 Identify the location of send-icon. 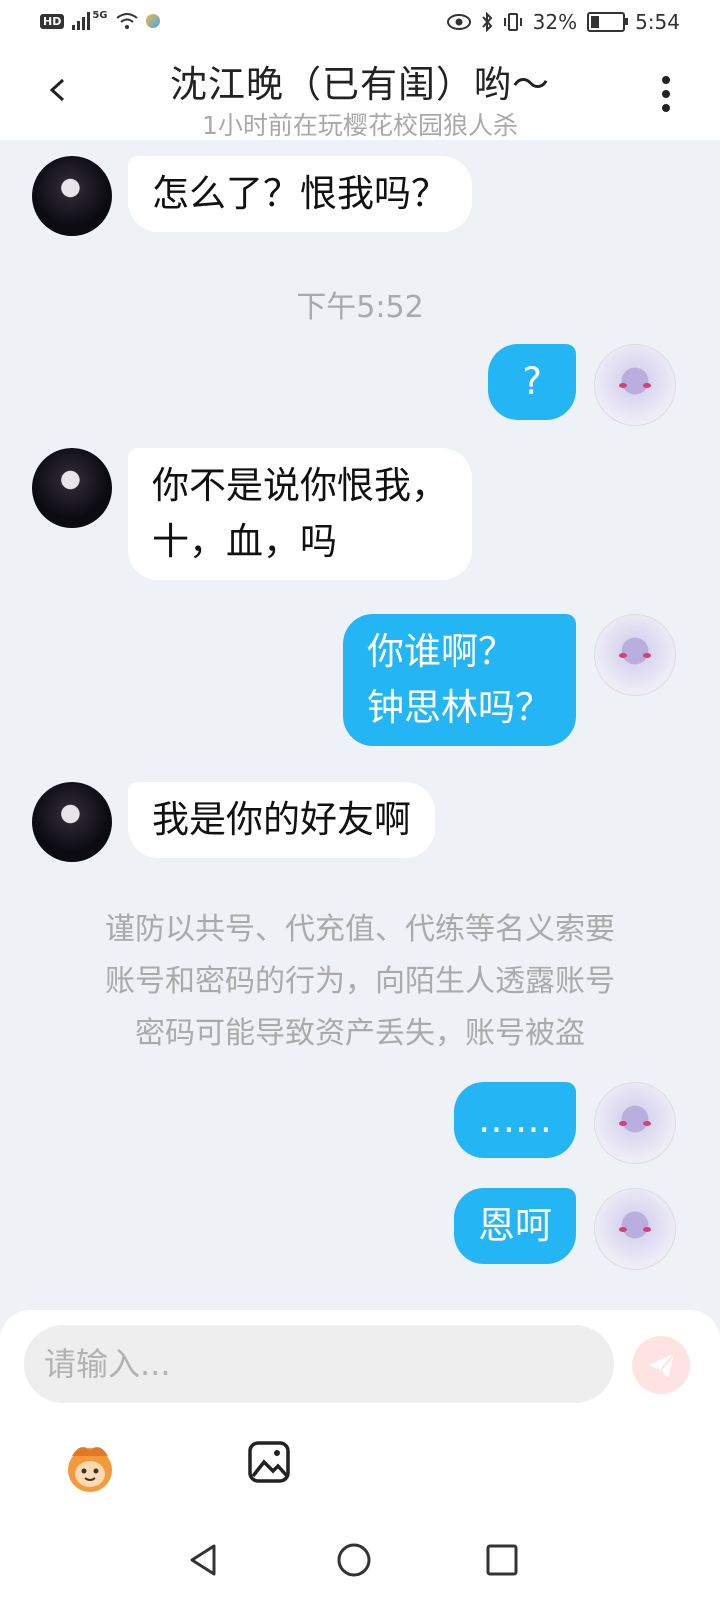
(661, 1365).